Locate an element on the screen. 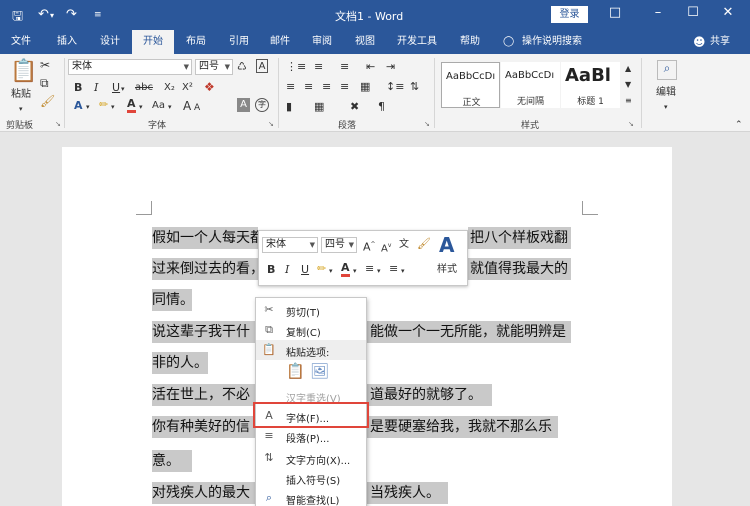  picture-paste-icon: 🖼 is located at coordinates (319, 371).